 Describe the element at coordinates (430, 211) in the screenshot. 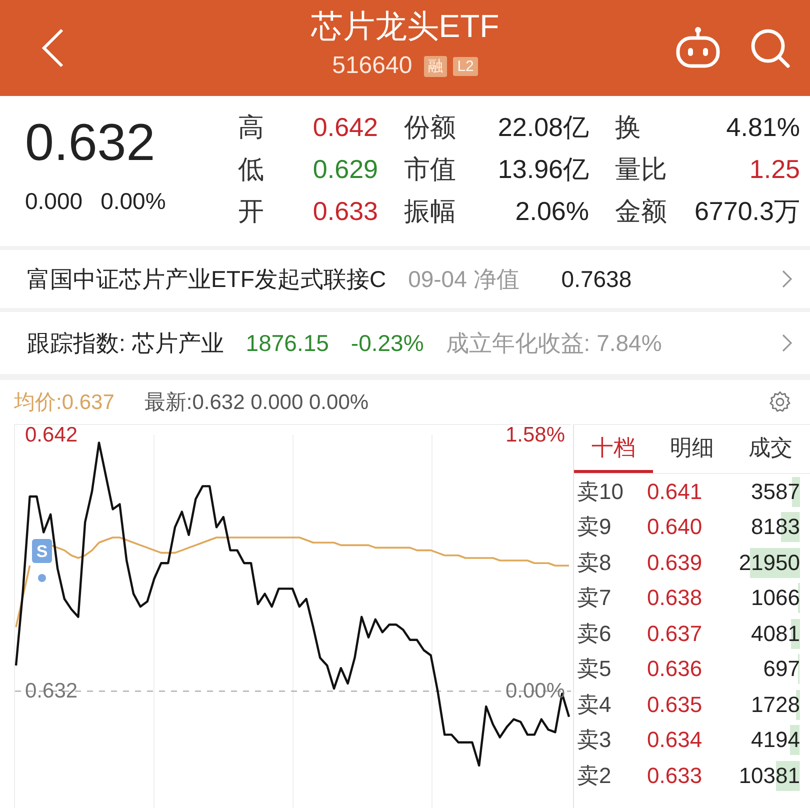

I see `stat-label: 振幅` at that location.